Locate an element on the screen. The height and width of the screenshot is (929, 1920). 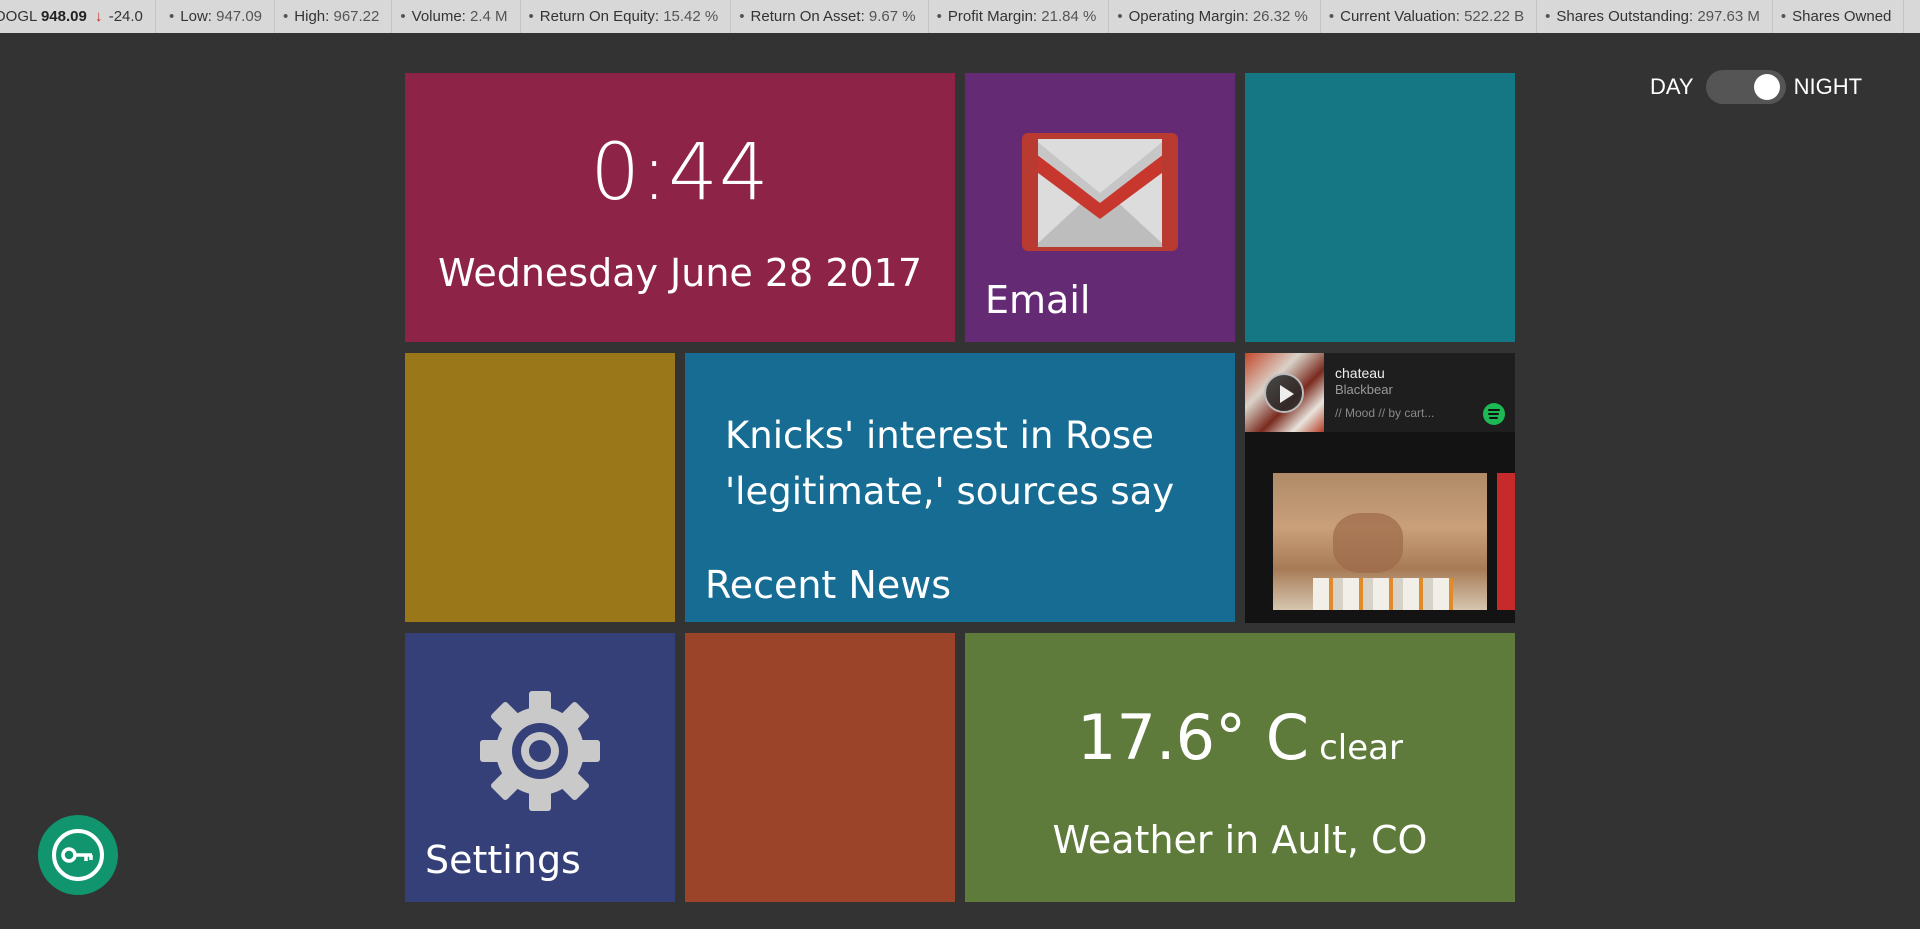
ticker-metric: • Volume: 2.4 M is located at coordinates (456, 16).